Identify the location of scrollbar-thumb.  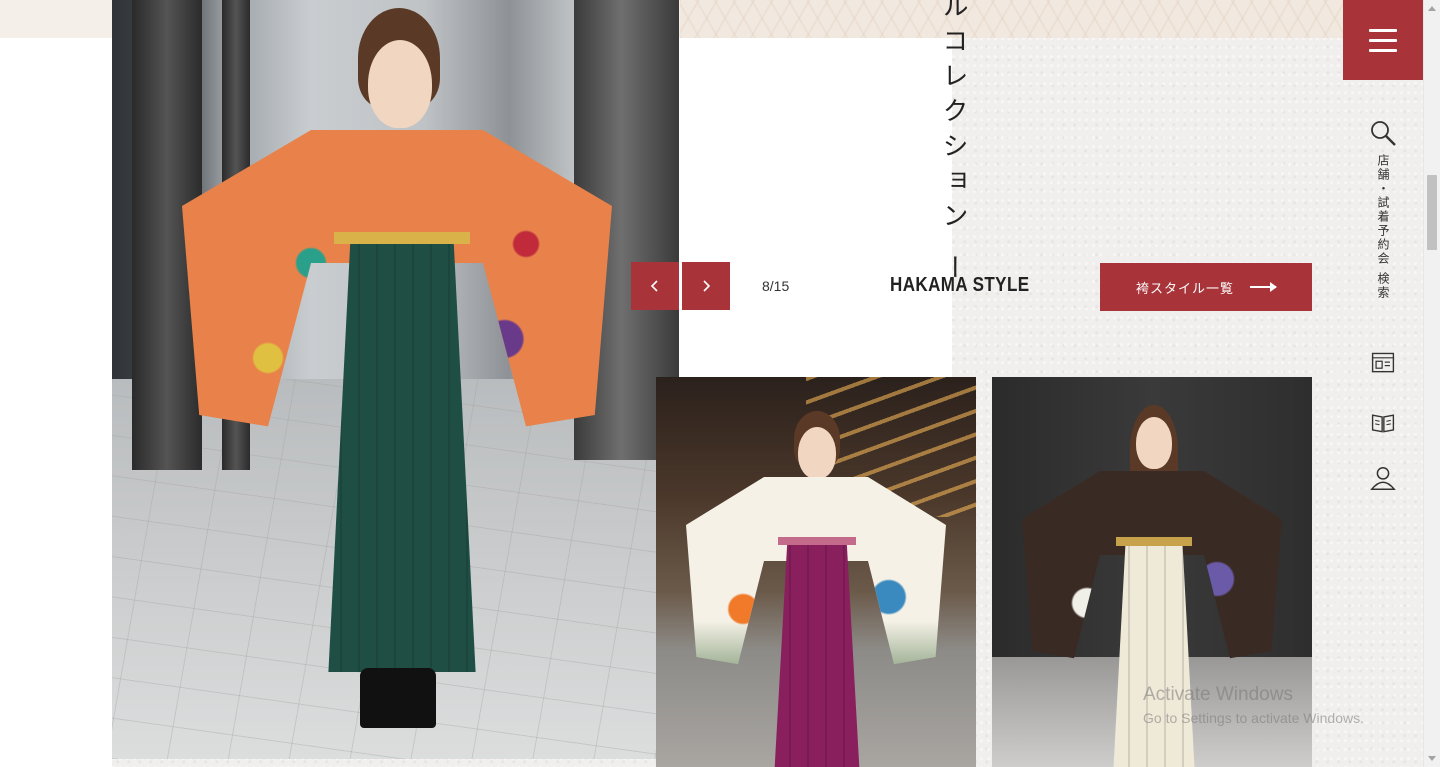
(1432, 212).